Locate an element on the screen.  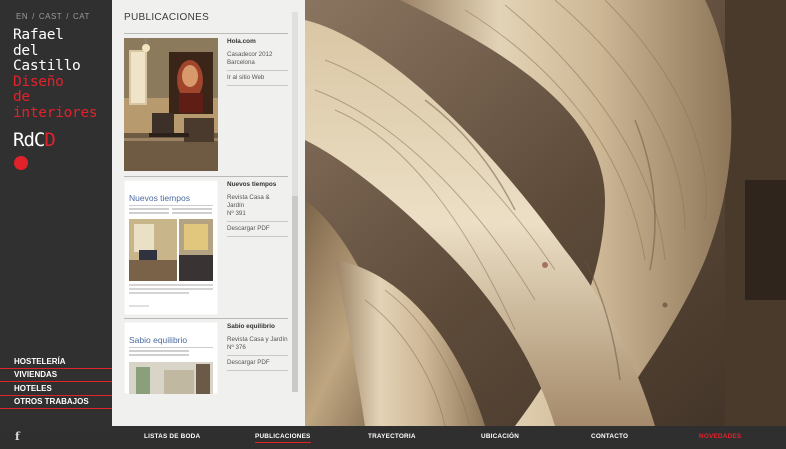
logo-mark-accent: D is located at coordinates (49, 140).